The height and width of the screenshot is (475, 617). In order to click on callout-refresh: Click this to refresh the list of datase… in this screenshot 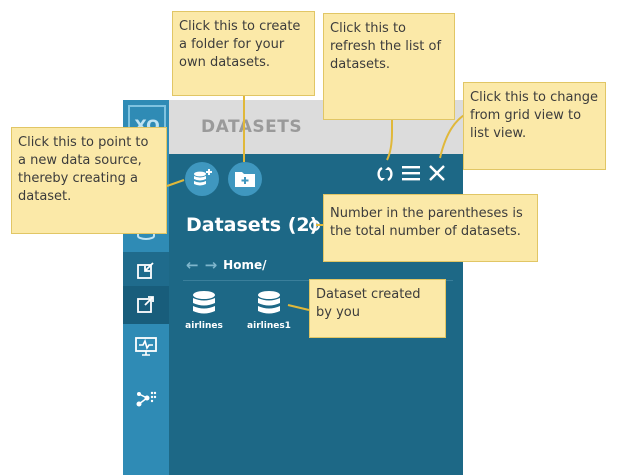, I will do `click(389, 66)`.